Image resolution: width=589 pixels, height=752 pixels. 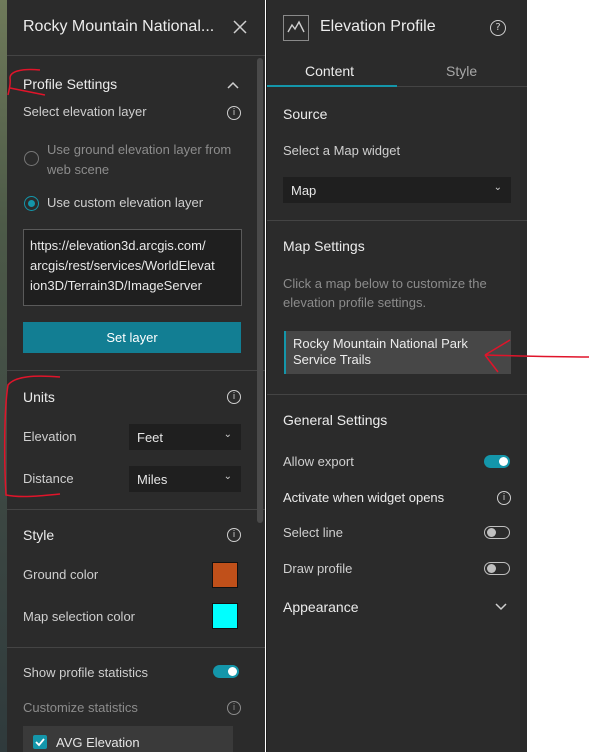 I want to click on section-header-source: Source, so click(x=305, y=114).